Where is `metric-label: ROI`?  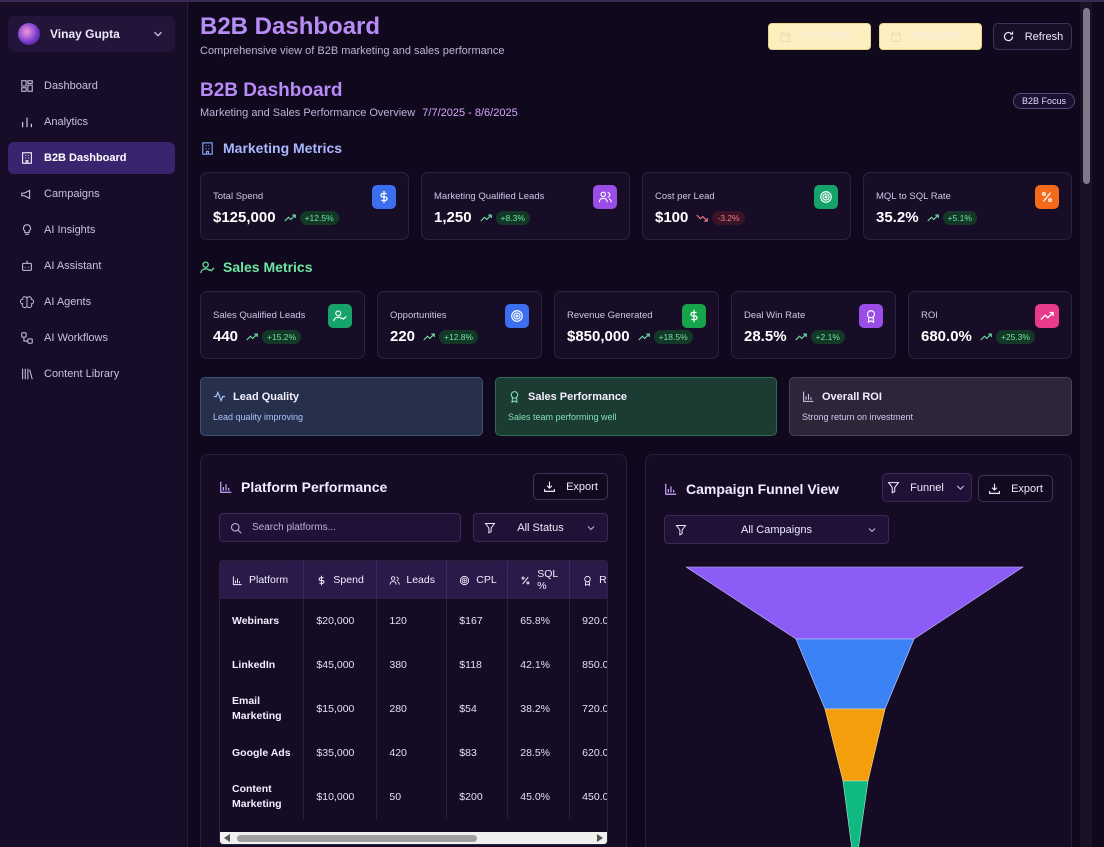
metric-label: ROI is located at coordinates (929, 315).